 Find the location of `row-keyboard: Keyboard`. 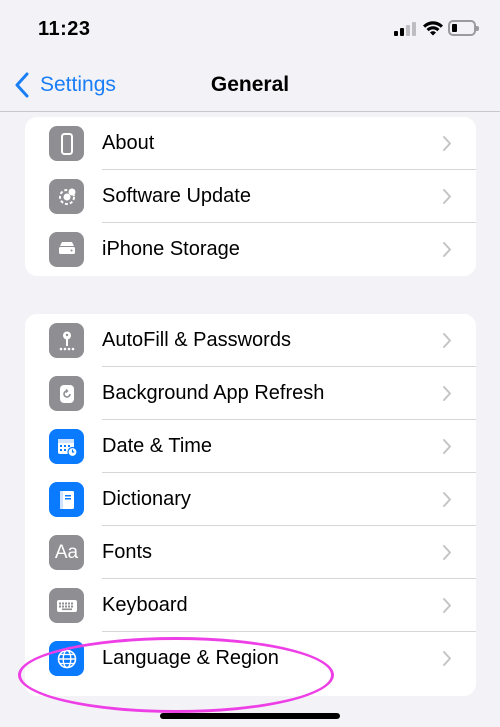

row-keyboard: Keyboard is located at coordinates (250, 605).